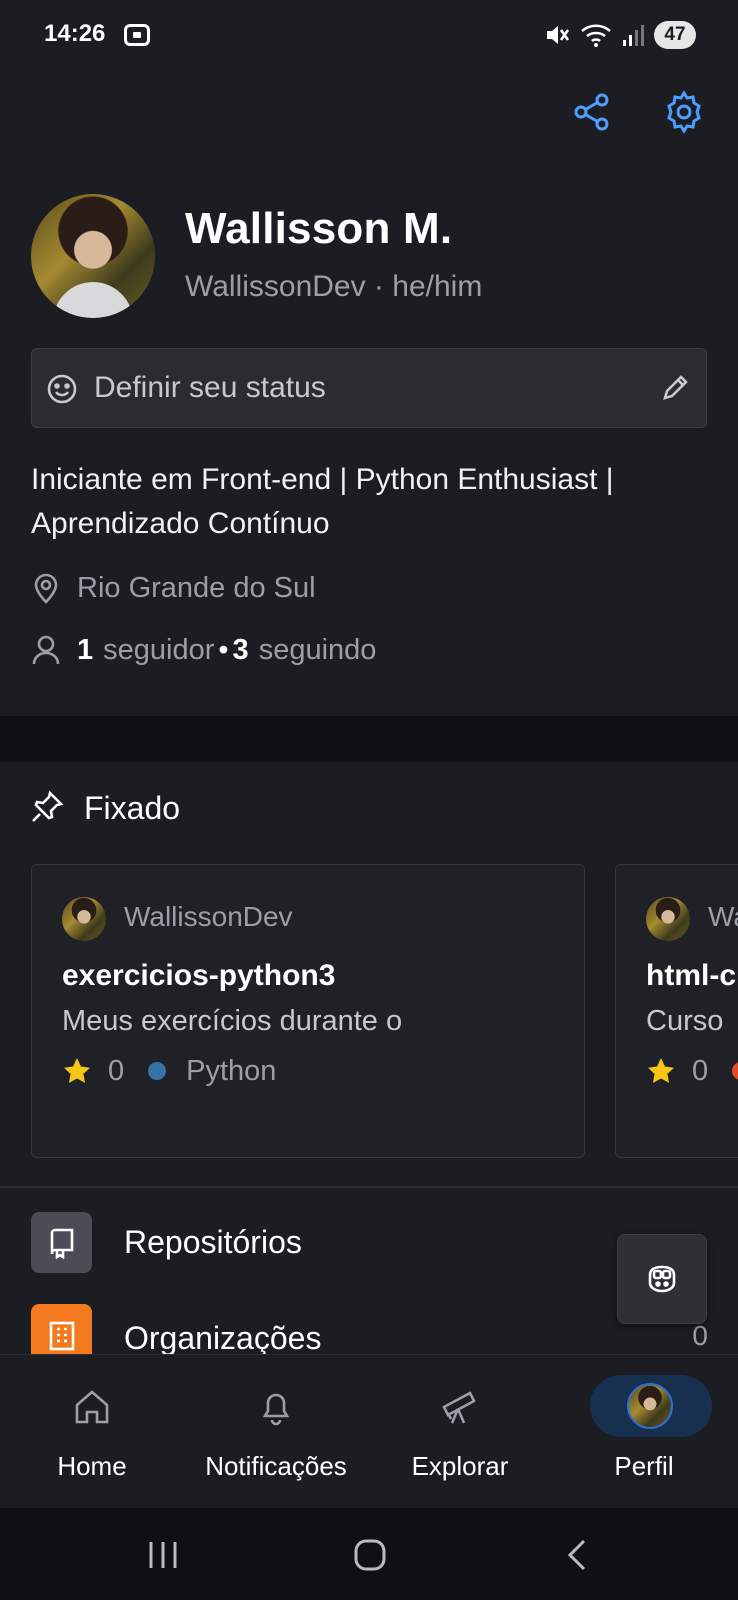  I want to click on tab-home: Home, so click(92, 1432).